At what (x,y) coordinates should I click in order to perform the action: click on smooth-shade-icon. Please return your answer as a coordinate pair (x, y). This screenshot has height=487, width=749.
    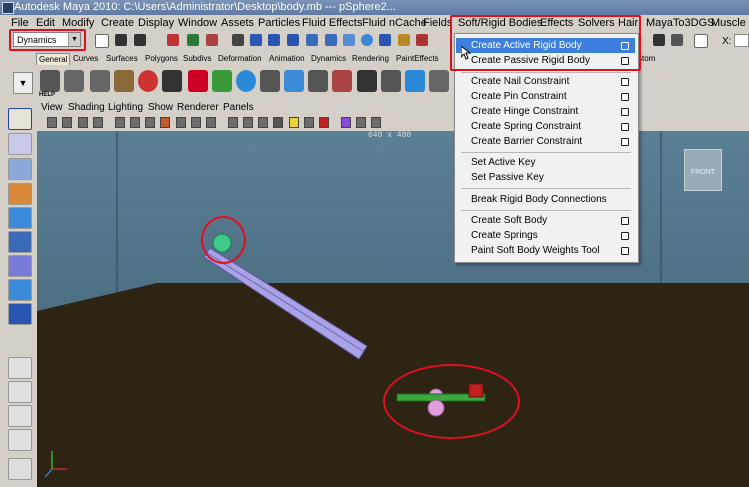
    Looking at the image, I should click on (196, 122).